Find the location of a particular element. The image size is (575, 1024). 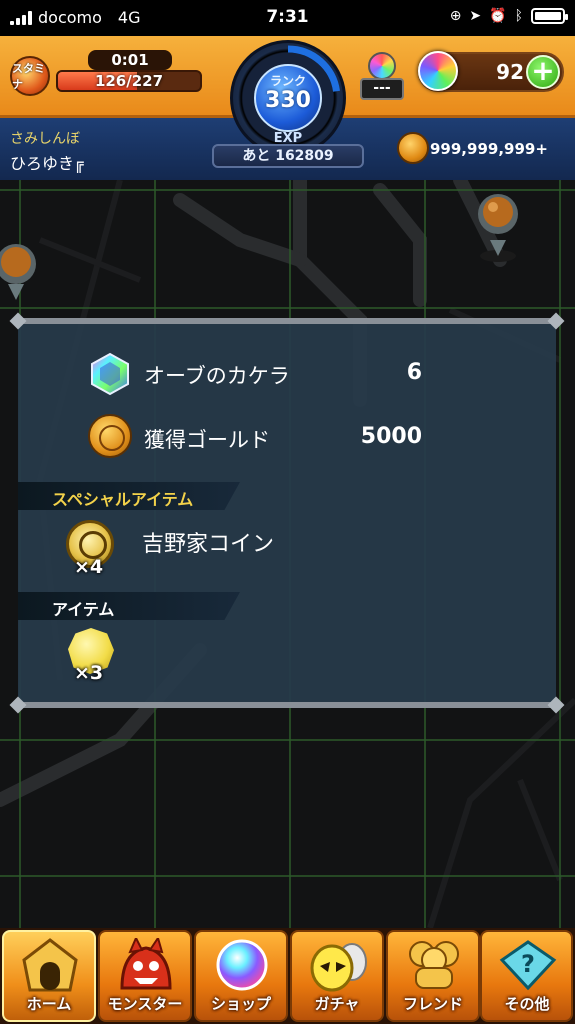

rank-badge: ランク 330 is located at coordinates (288, 98).